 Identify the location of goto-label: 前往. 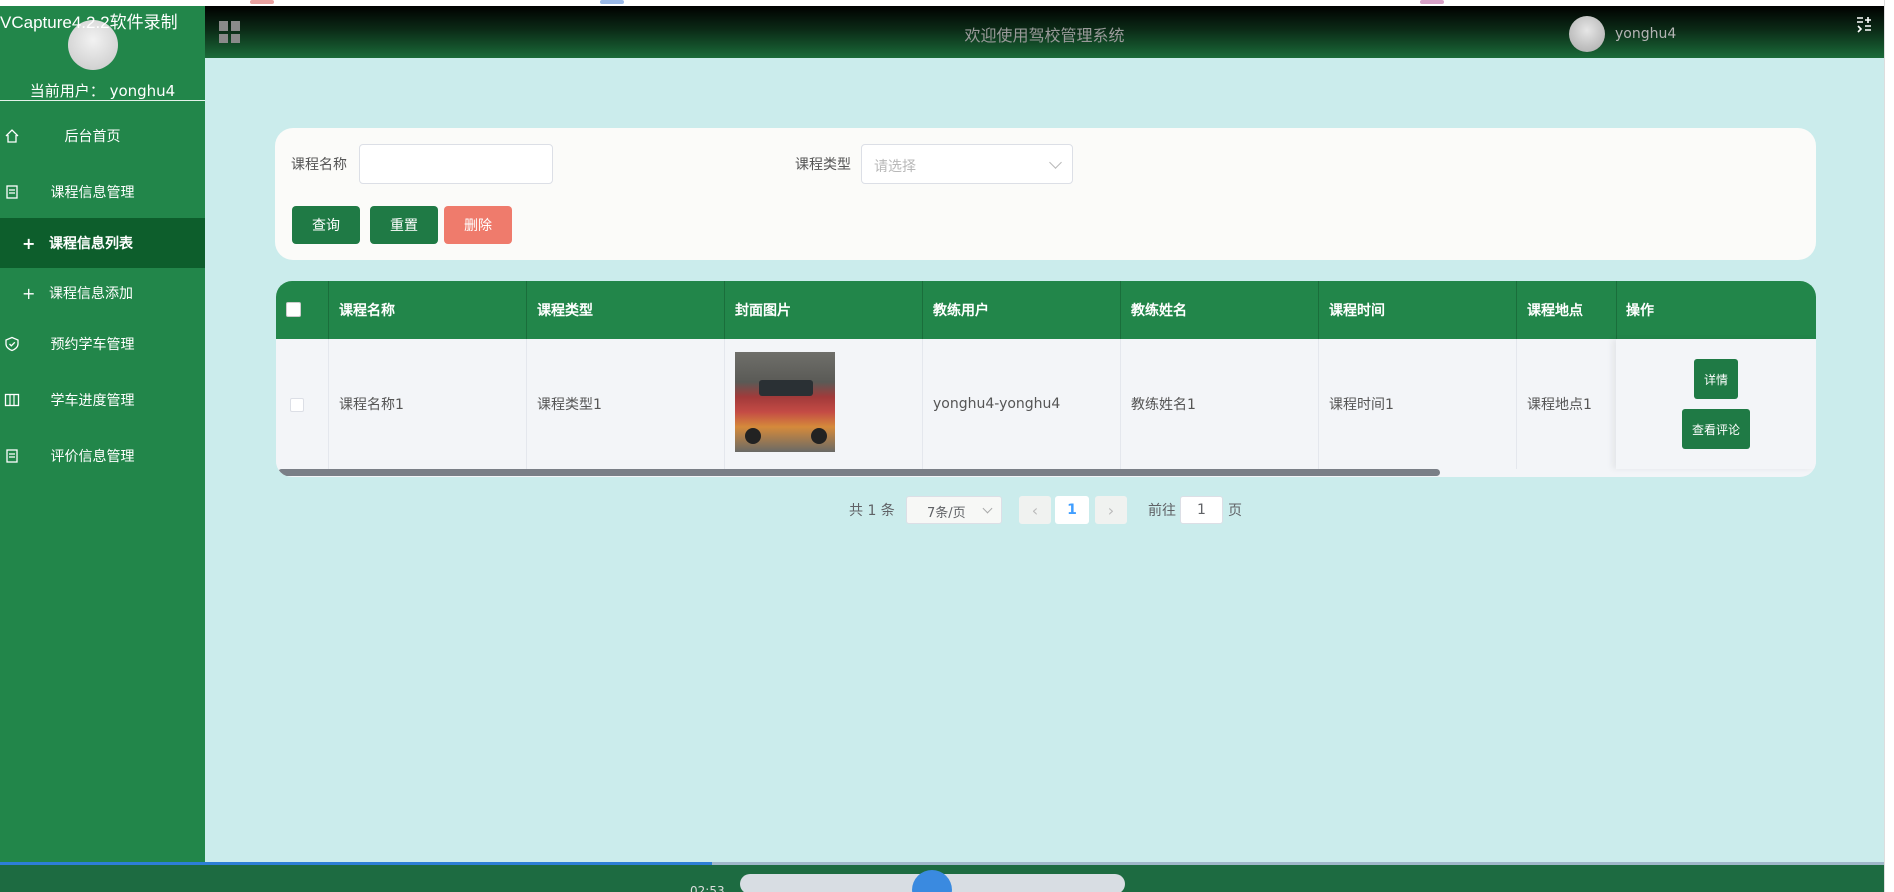
(1162, 511).